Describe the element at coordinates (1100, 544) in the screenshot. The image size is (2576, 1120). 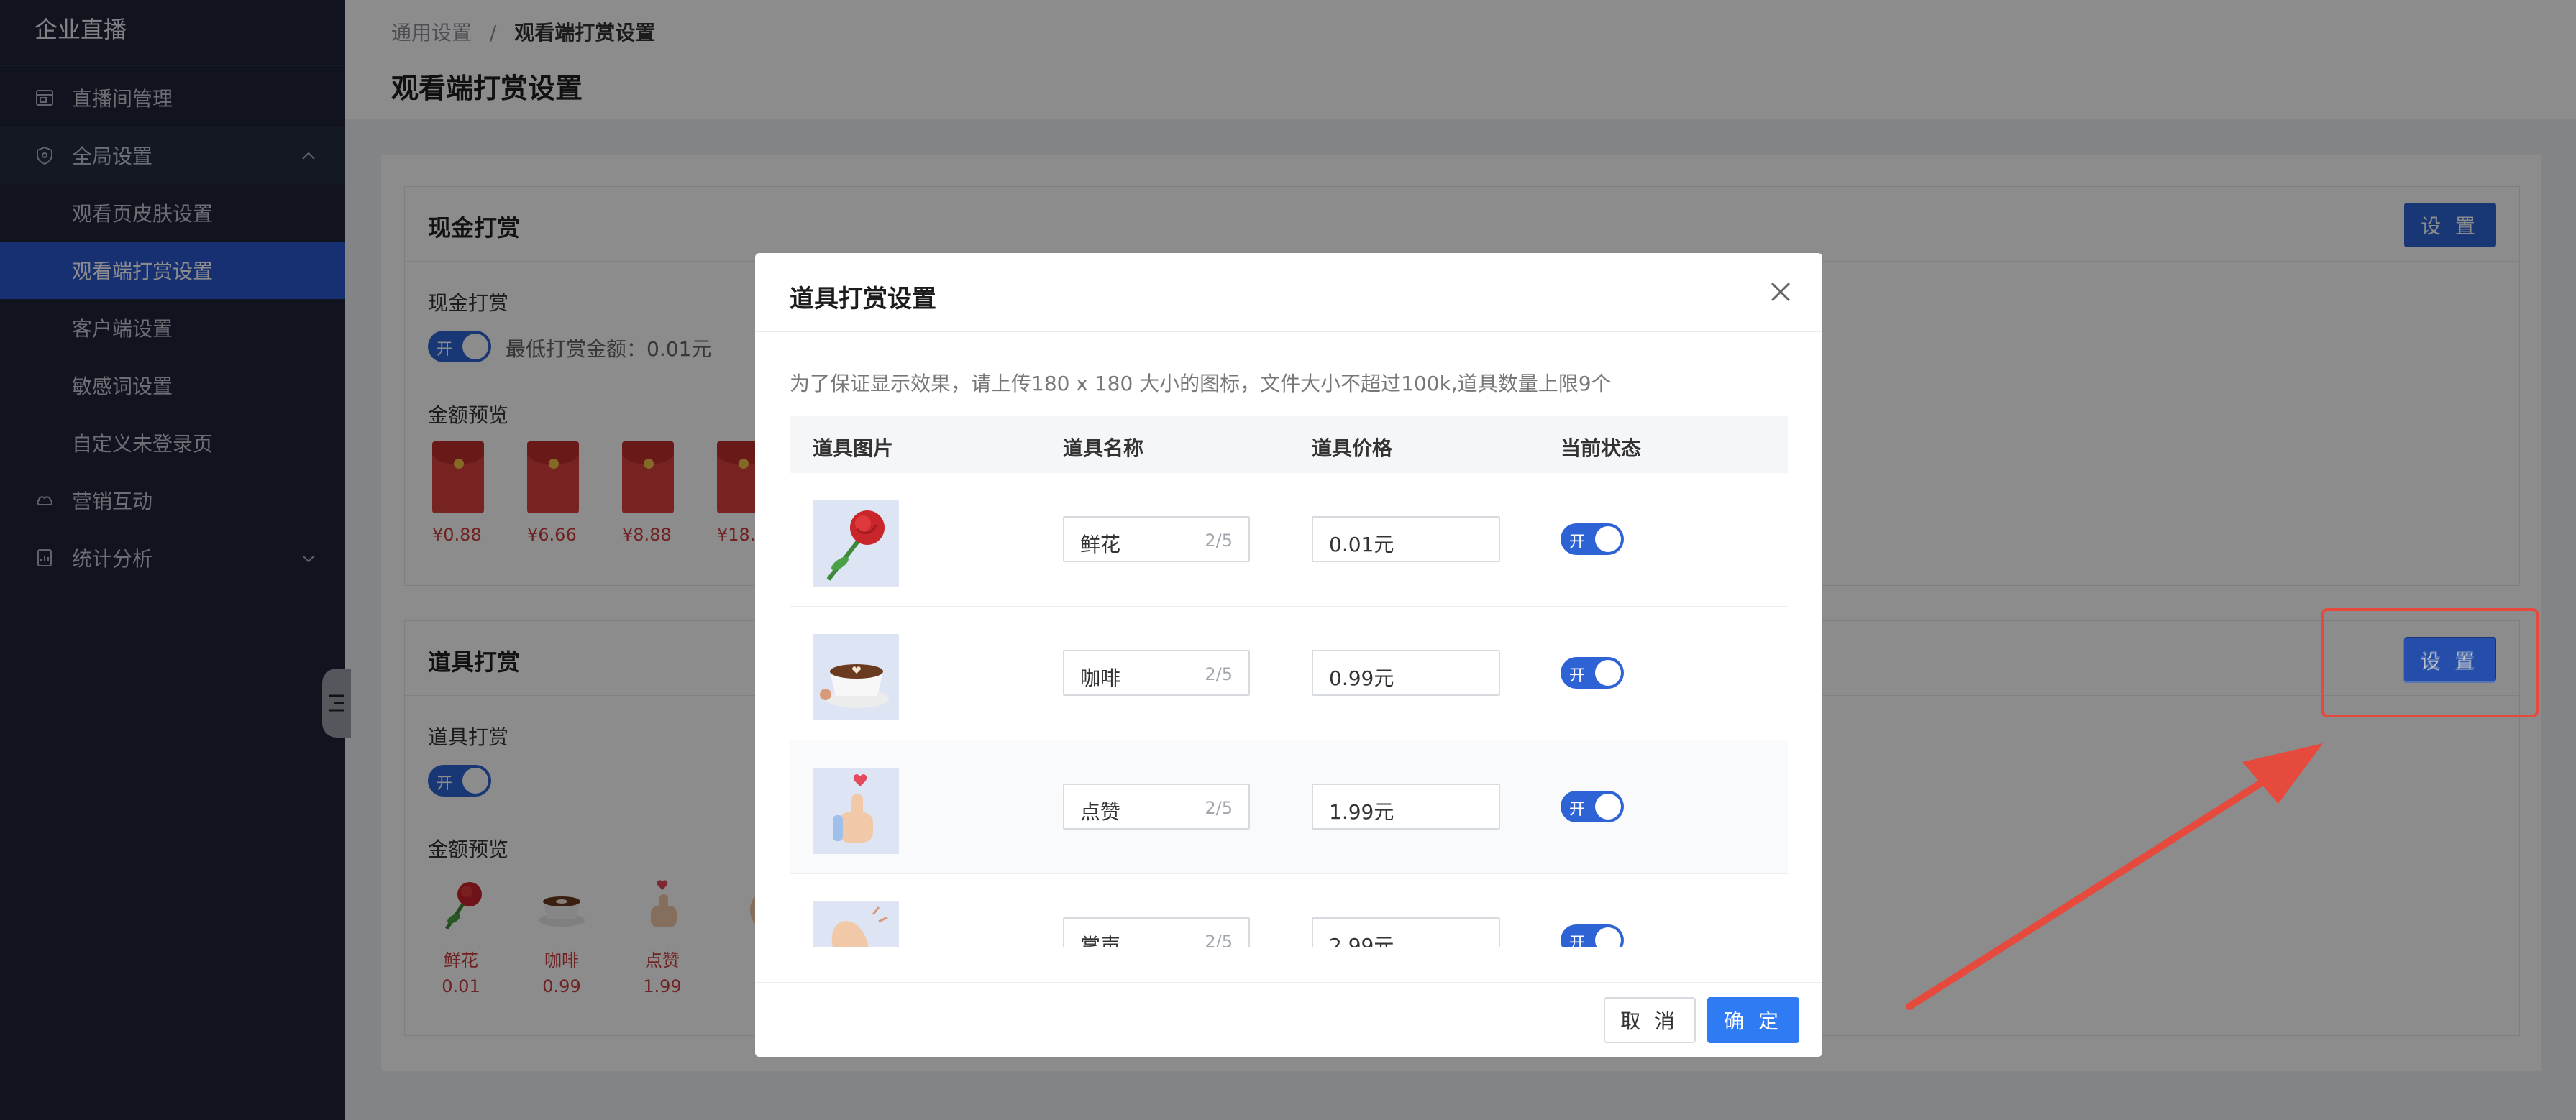
I see `input-value: 鲜花` at that location.